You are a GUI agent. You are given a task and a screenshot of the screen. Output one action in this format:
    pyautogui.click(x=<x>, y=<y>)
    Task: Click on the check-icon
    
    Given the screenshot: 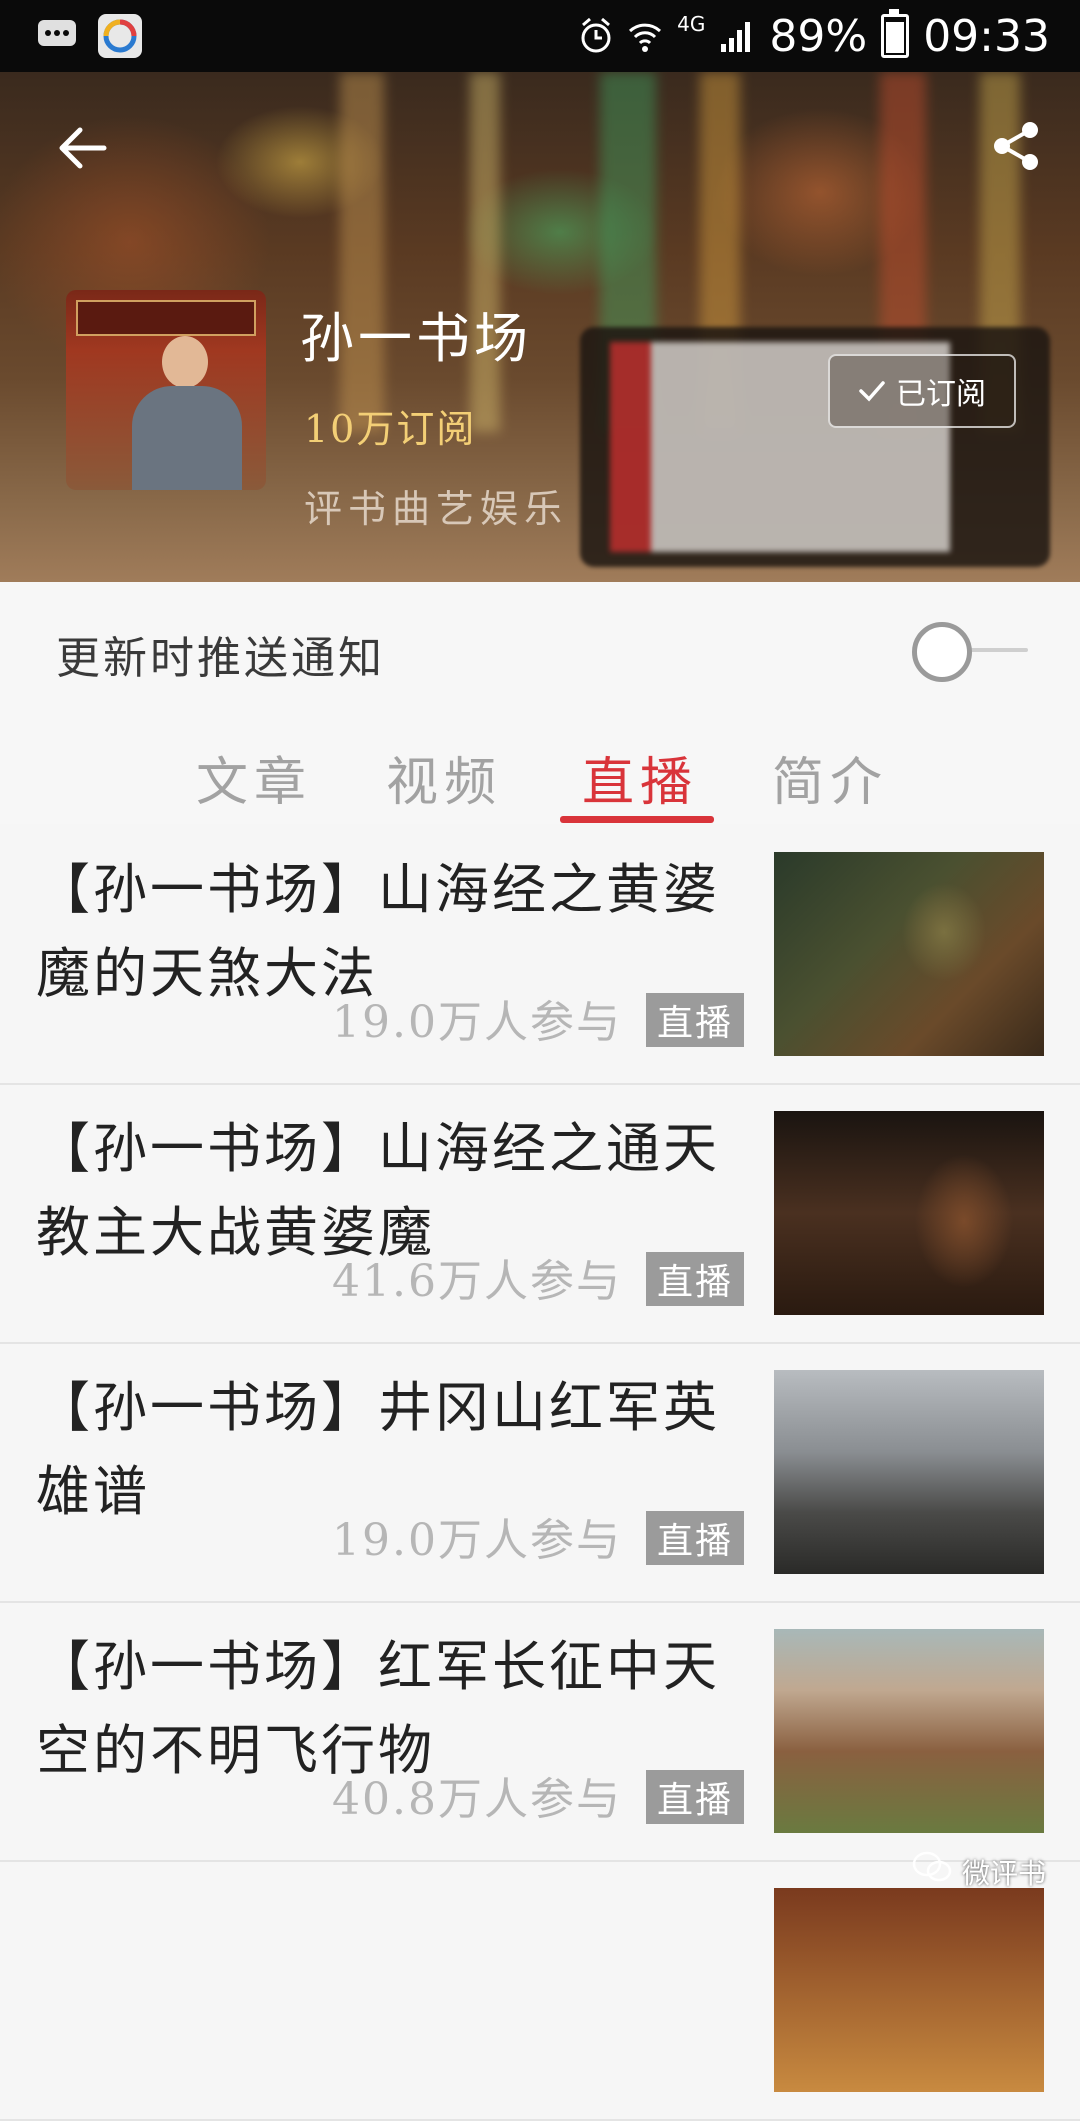 What is the action you would take?
    pyautogui.click(x=872, y=391)
    